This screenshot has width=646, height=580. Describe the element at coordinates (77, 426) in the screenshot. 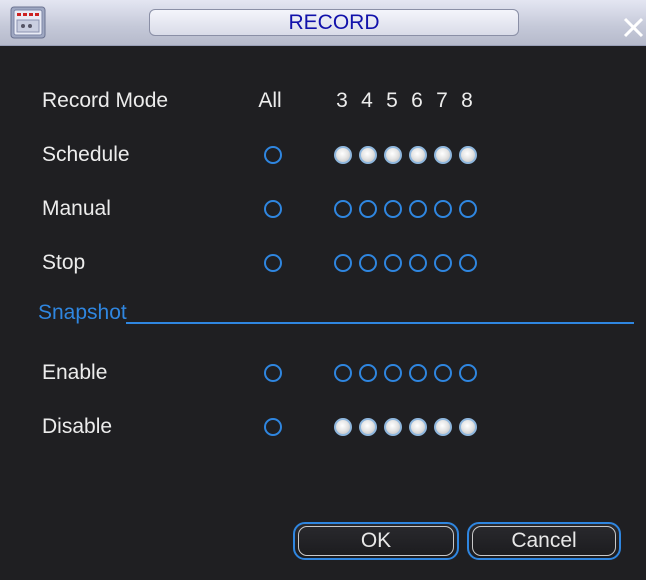

I see `row-label: Disable` at that location.